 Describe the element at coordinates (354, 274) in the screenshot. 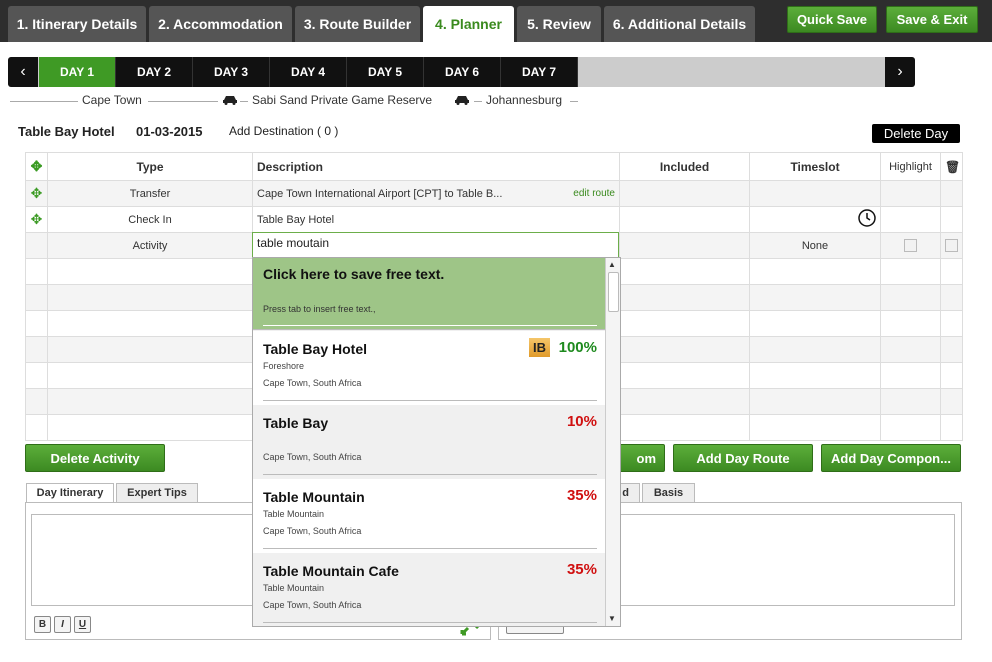

I see `free-text-title: Click here to save free text.` at that location.